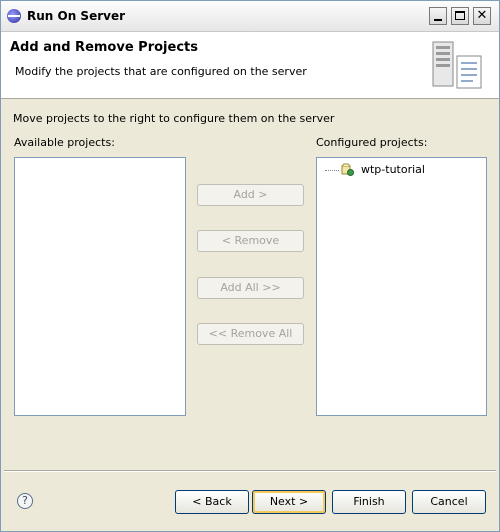 The height and width of the screenshot is (532, 500). What do you see at coordinates (438, 16) in the screenshot?
I see `minimize-button` at bounding box center [438, 16].